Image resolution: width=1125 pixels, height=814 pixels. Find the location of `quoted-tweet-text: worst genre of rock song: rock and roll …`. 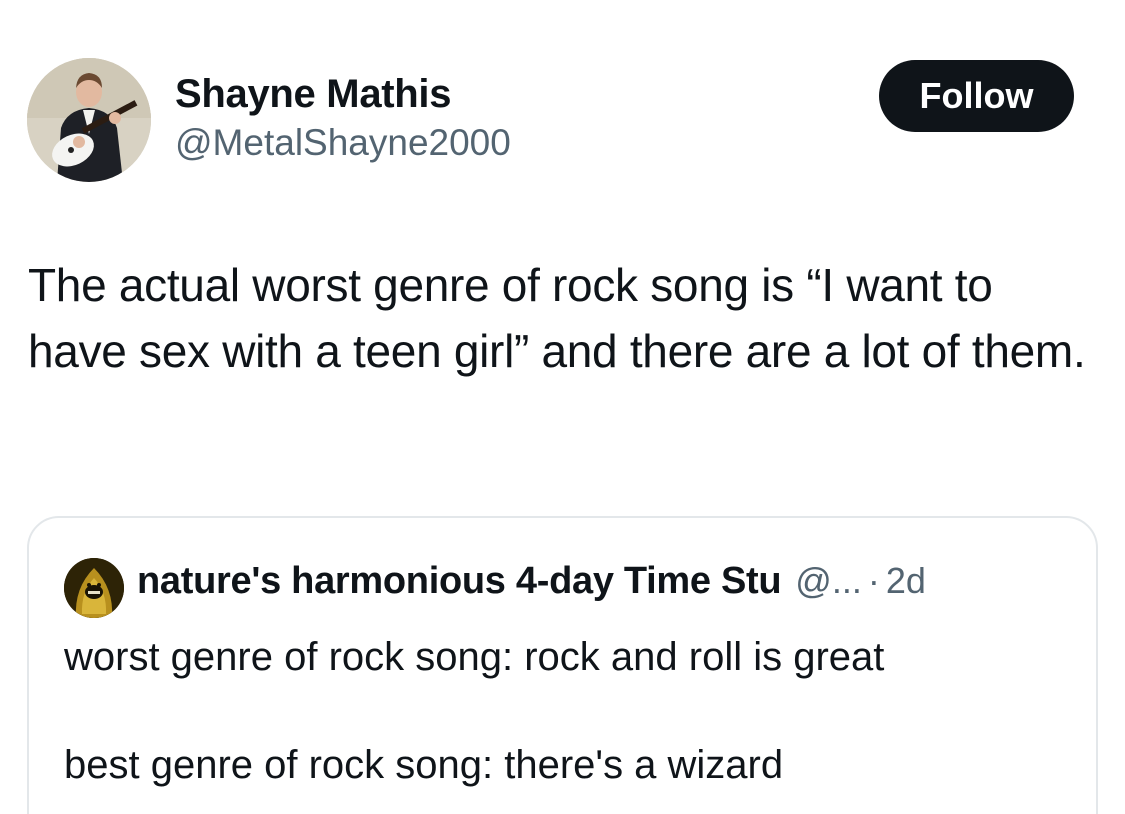

quoted-tweet-text: worst genre of rock song: rock and roll … is located at coordinates (474, 711).